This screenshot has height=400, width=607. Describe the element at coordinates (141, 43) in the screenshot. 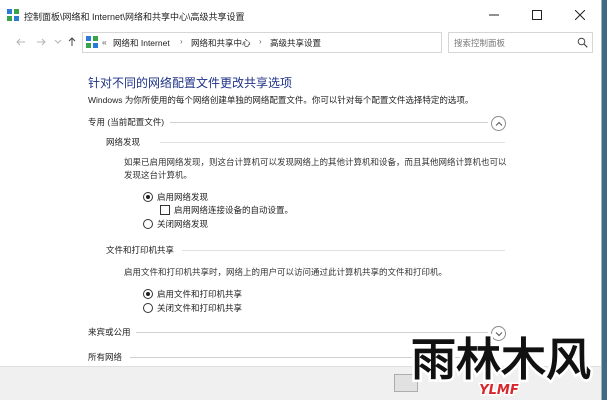

I see `breadcrumb-network-internet: 网络和 Internet` at that location.